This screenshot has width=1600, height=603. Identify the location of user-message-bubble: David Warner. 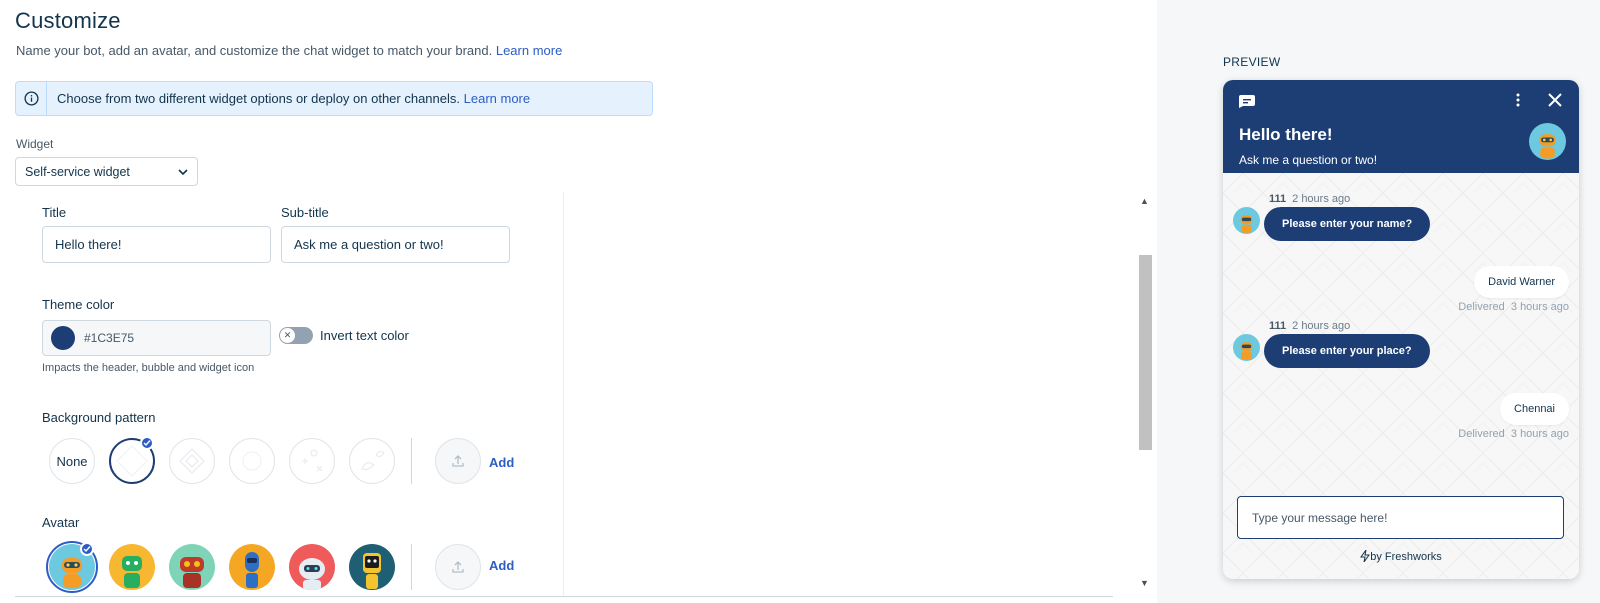
(1521, 282).